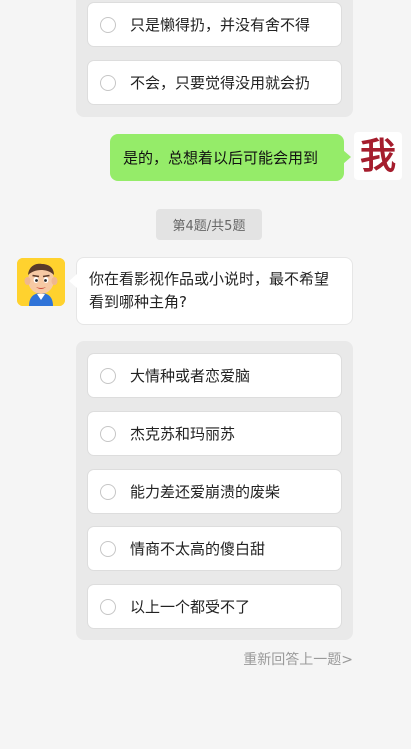 The height and width of the screenshot is (749, 411). I want to click on user-avatar-text: 我, so click(377, 156).